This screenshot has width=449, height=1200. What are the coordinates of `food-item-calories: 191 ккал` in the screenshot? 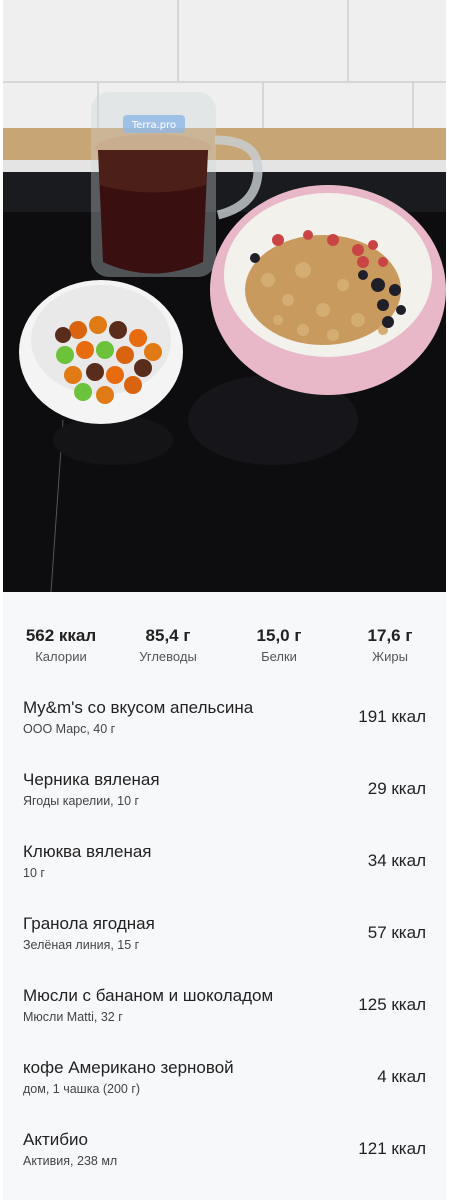 It's located at (392, 716).